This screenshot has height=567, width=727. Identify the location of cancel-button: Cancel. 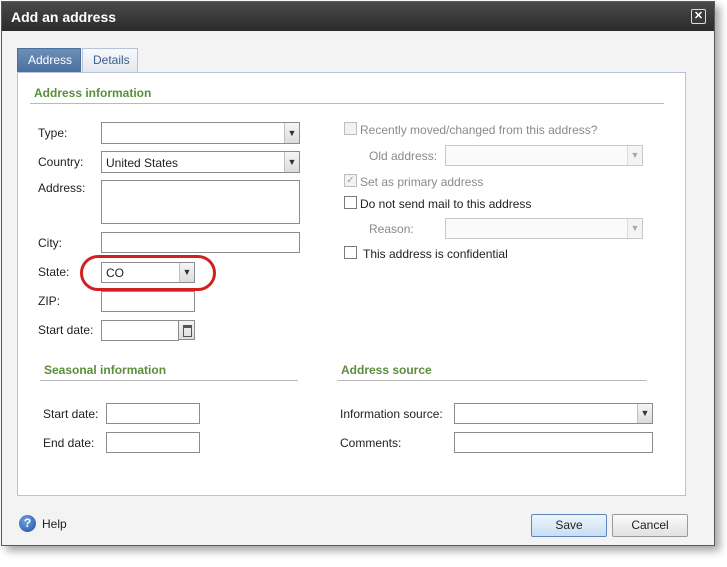
(650, 525).